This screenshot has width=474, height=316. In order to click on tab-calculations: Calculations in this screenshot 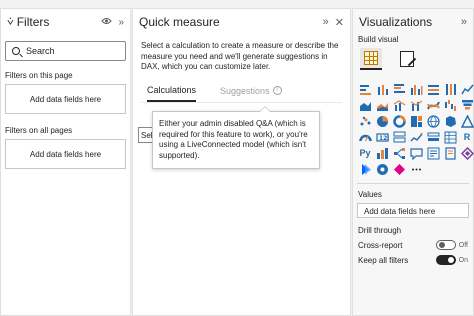, I will do `click(172, 93)`.